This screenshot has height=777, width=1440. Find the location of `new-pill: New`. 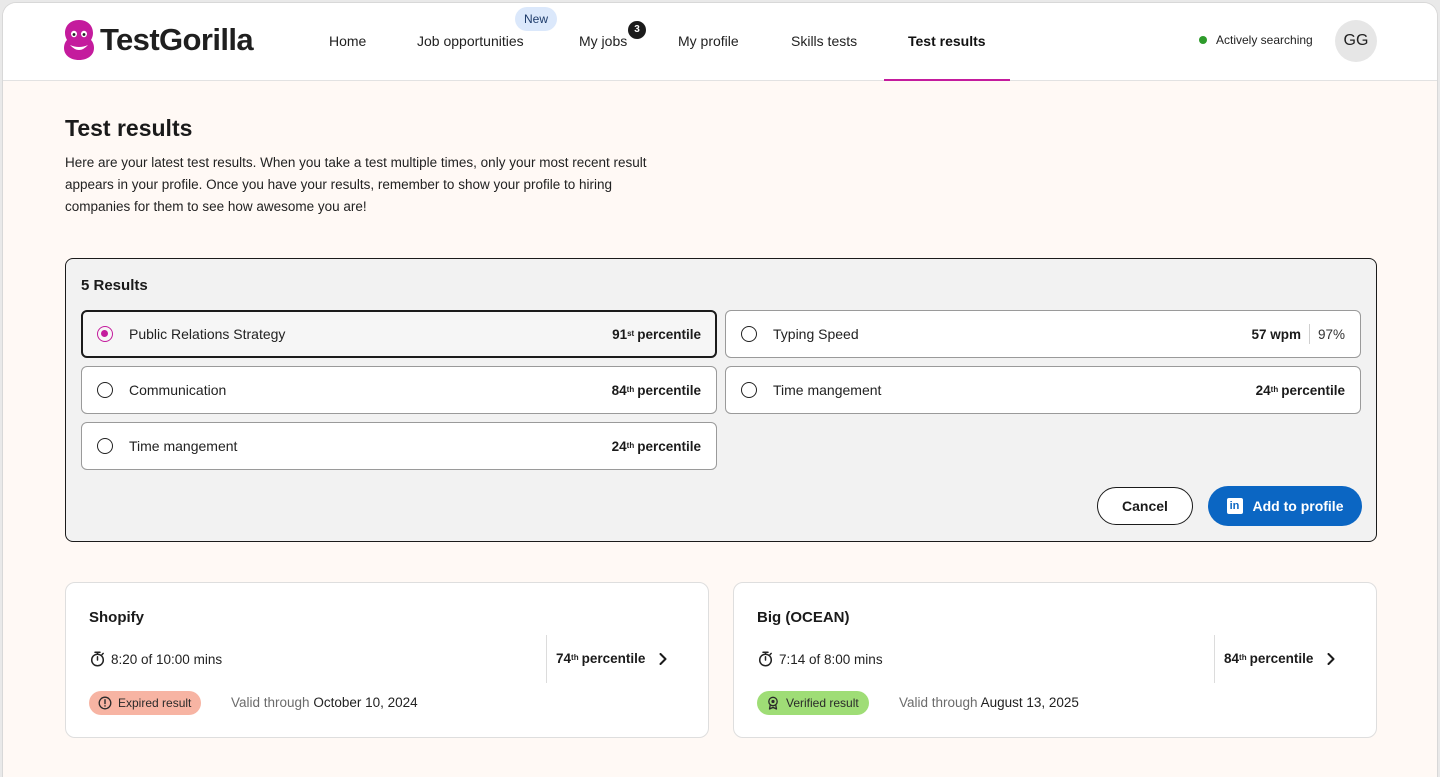

new-pill: New is located at coordinates (536, 19).